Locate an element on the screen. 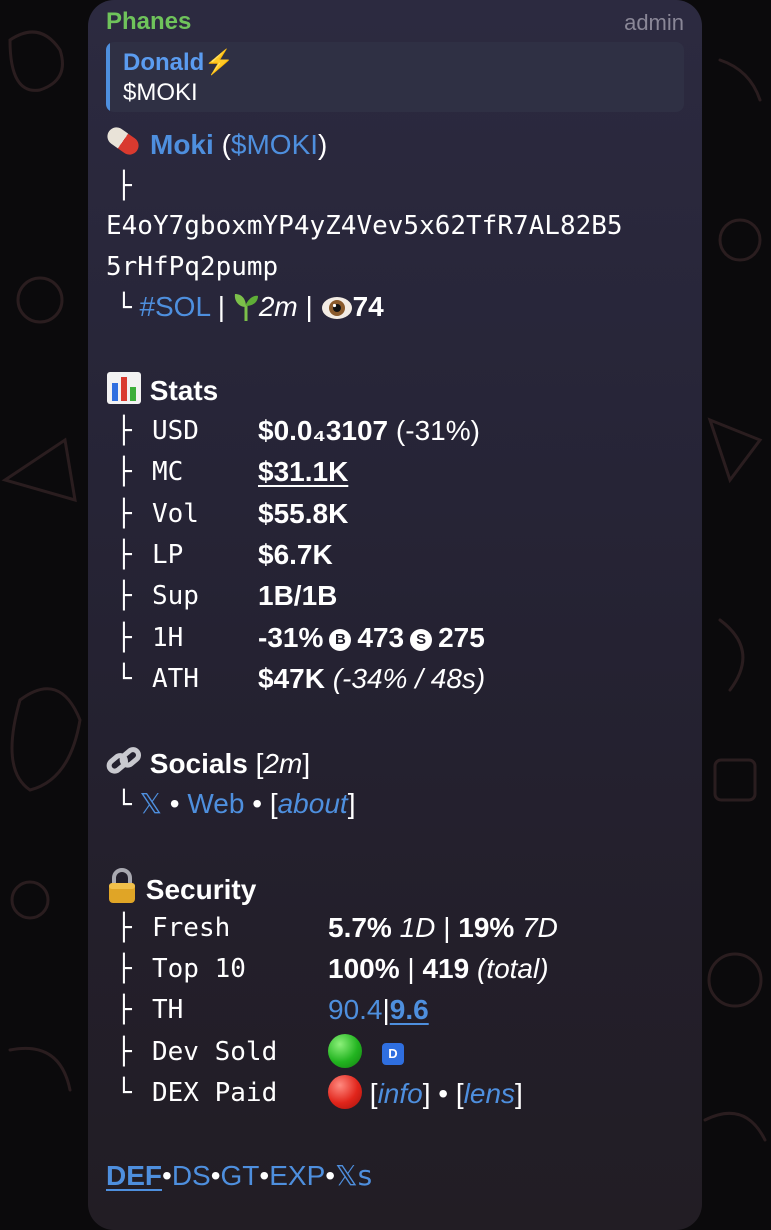 This screenshot has width=771, height=1230. security-tree: └ is located at coordinates (124, 1093).